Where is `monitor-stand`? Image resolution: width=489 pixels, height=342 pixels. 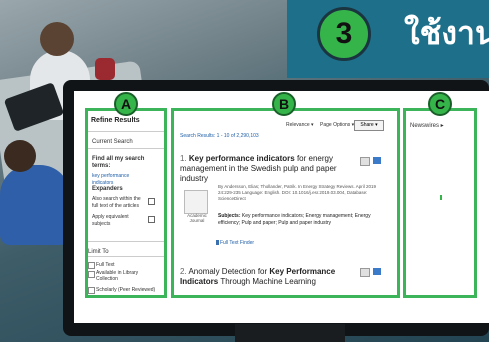 monitor-stand is located at coordinates (290, 333).